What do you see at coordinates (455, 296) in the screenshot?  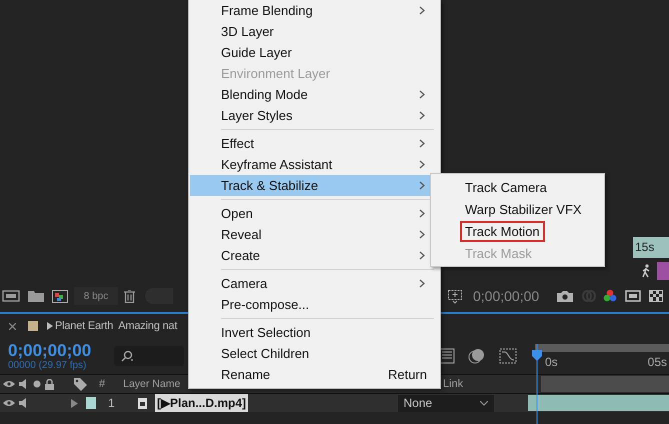 I see `region-icon` at bounding box center [455, 296].